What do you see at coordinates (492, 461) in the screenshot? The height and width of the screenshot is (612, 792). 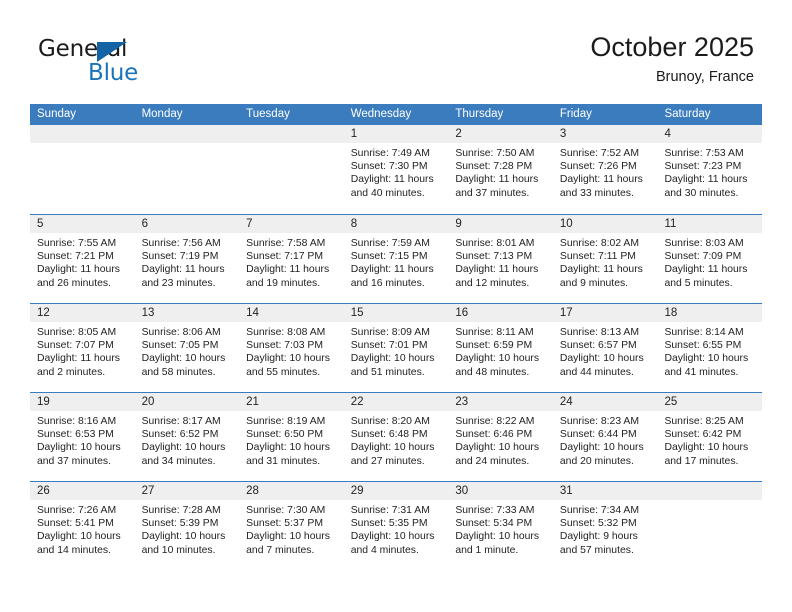 I see `daylight-text-cont: and 24 minutes.` at bounding box center [492, 461].